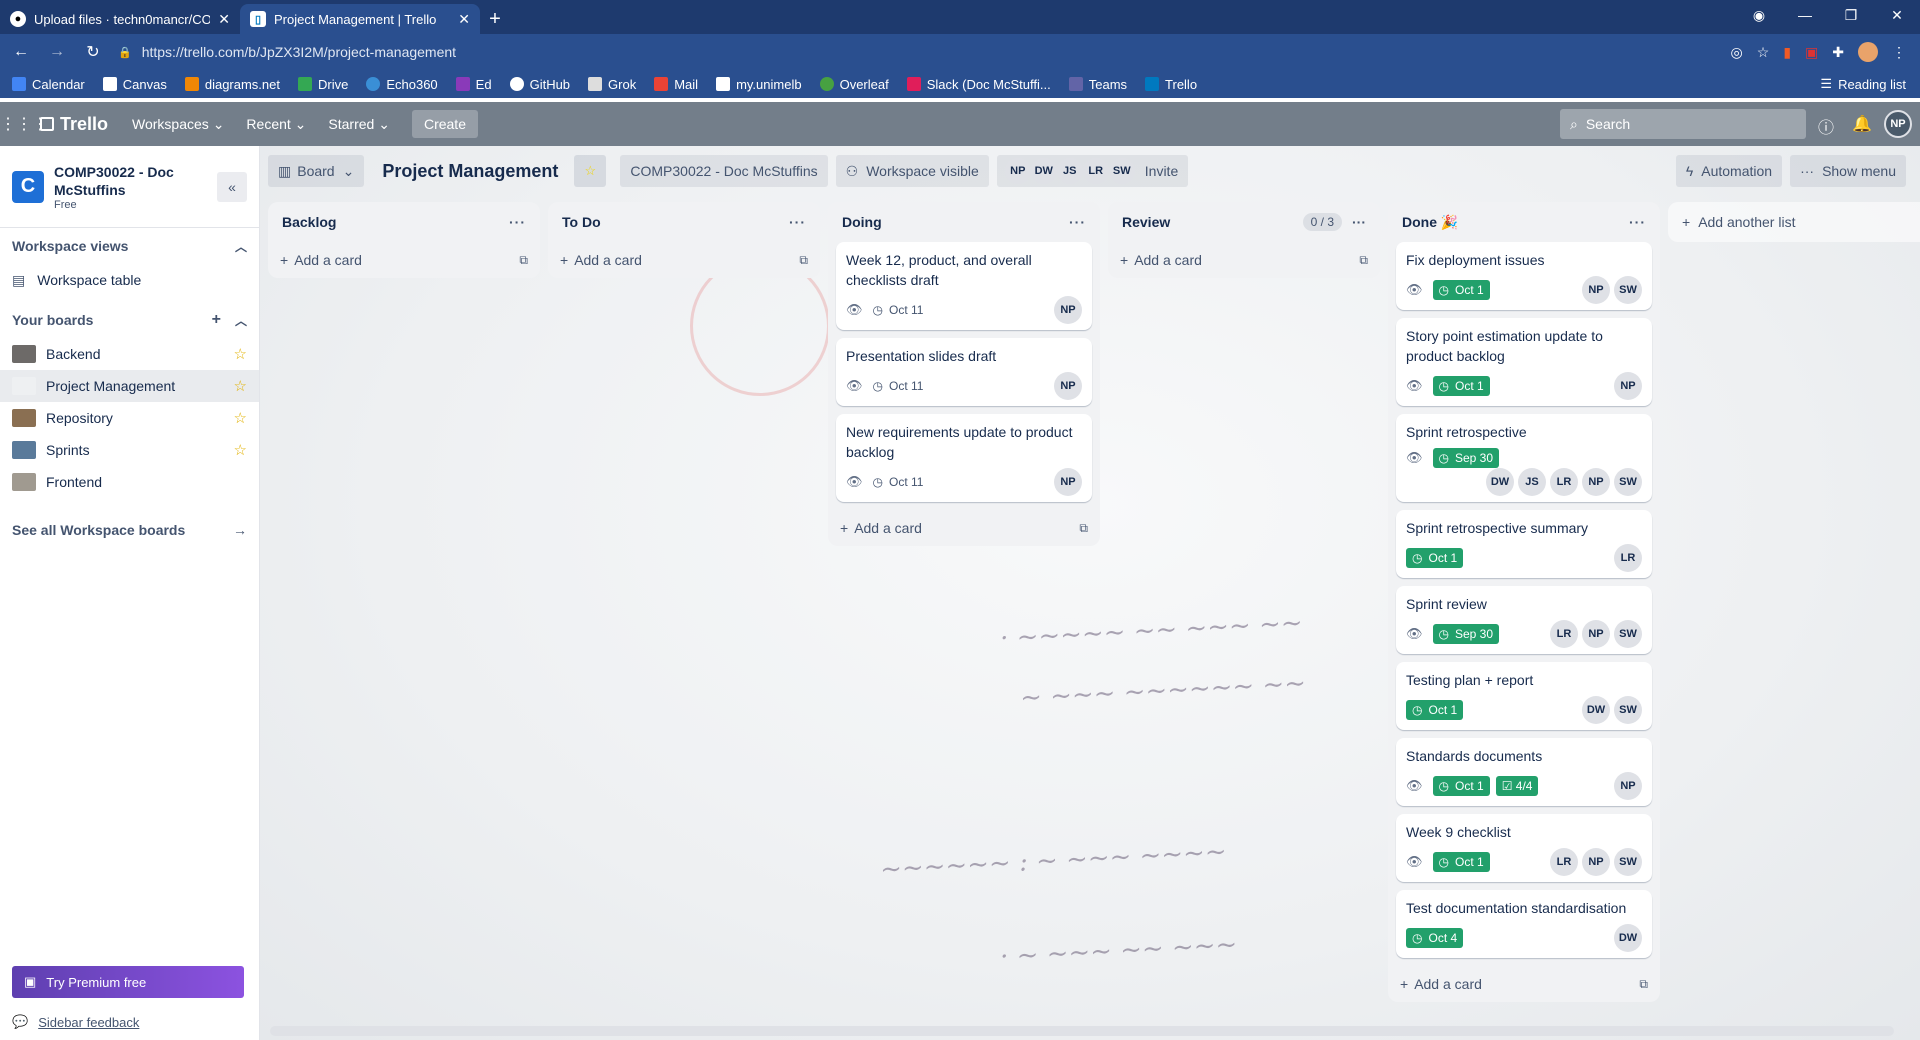 The height and width of the screenshot is (1040, 1920). I want to click on bookmark-mail: Mail, so click(676, 84).